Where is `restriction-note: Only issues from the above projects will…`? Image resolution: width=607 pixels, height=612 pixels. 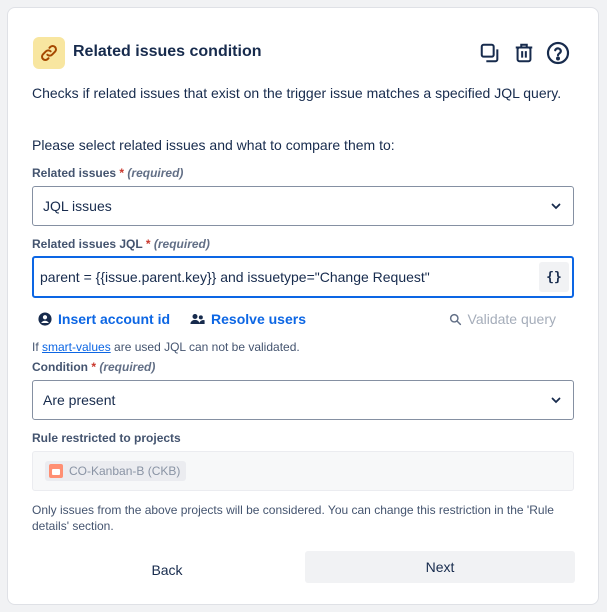 restriction-note: Only issues from the above projects will… is located at coordinates (293, 518).